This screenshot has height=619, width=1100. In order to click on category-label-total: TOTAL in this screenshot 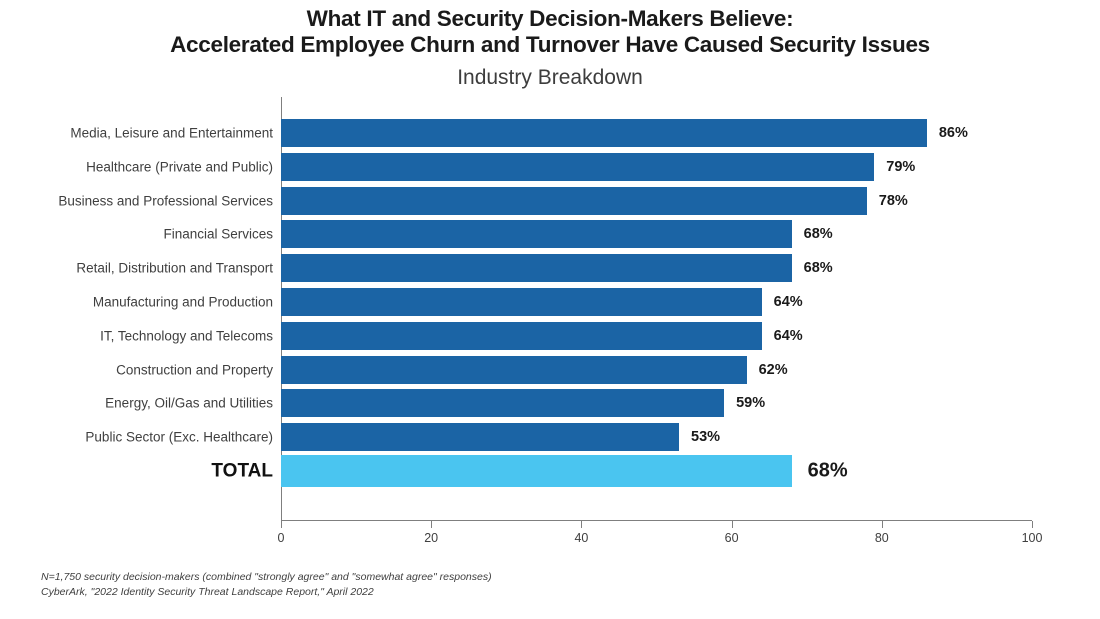, I will do `click(242, 471)`.